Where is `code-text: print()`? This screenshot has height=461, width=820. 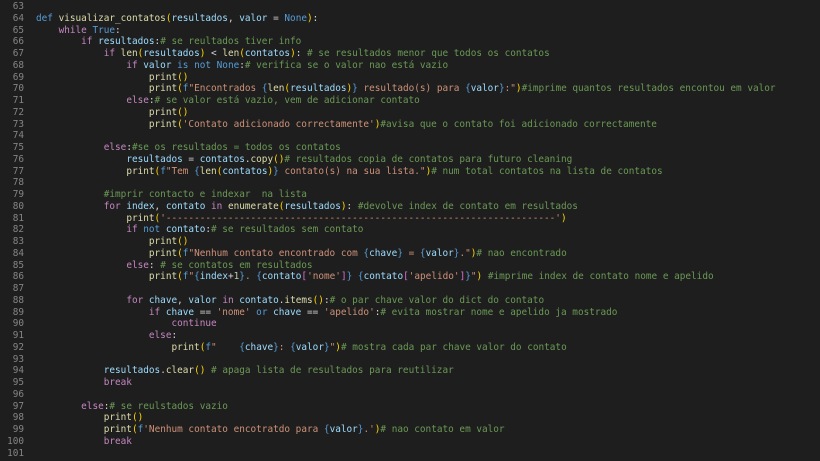 code-text: print() is located at coordinates (90, 418).